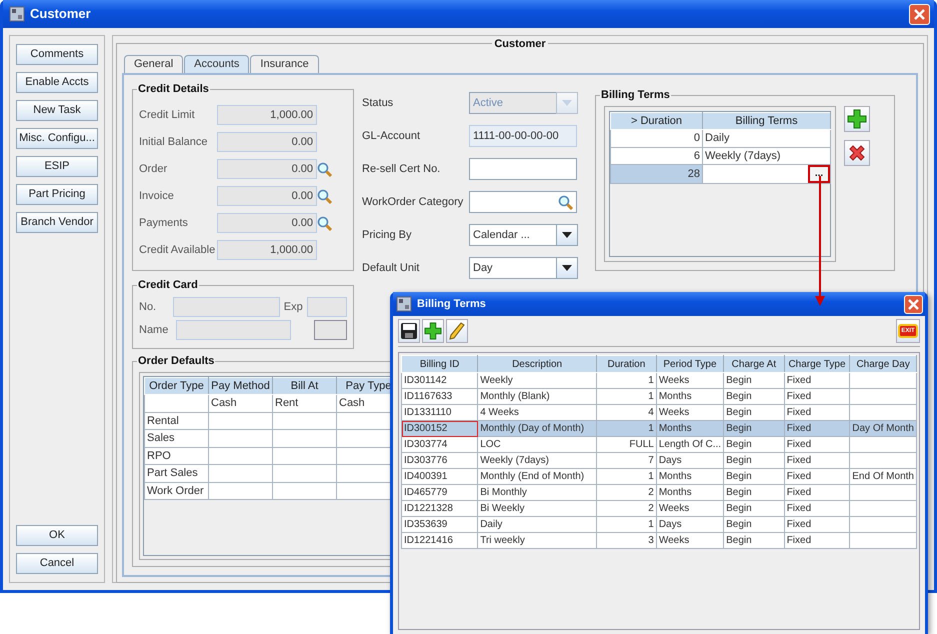 This screenshot has width=937, height=634. I want to click on close-icon, so click(919, 14).